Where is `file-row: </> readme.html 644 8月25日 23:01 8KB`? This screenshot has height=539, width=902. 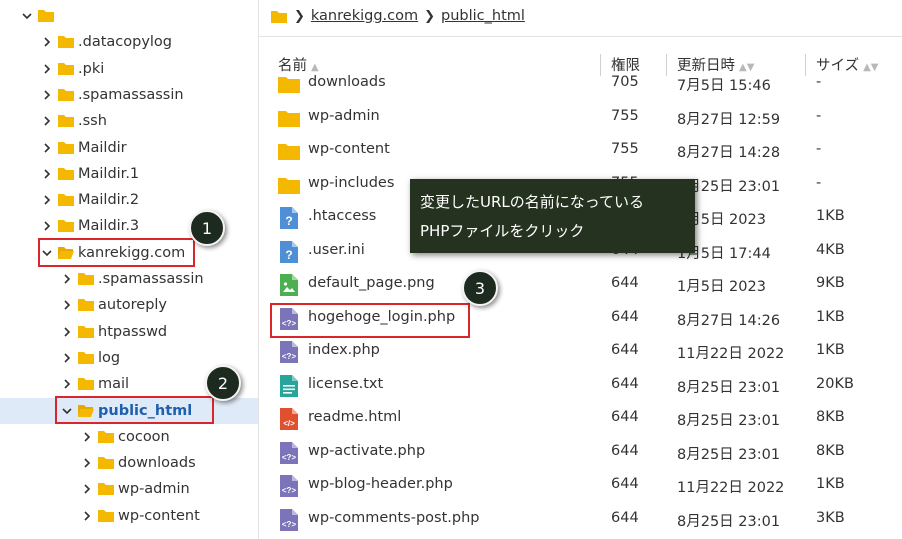 file-row: </> readme.html 644 8月25日 23:01 8KB is located at coordinates (580, 419).